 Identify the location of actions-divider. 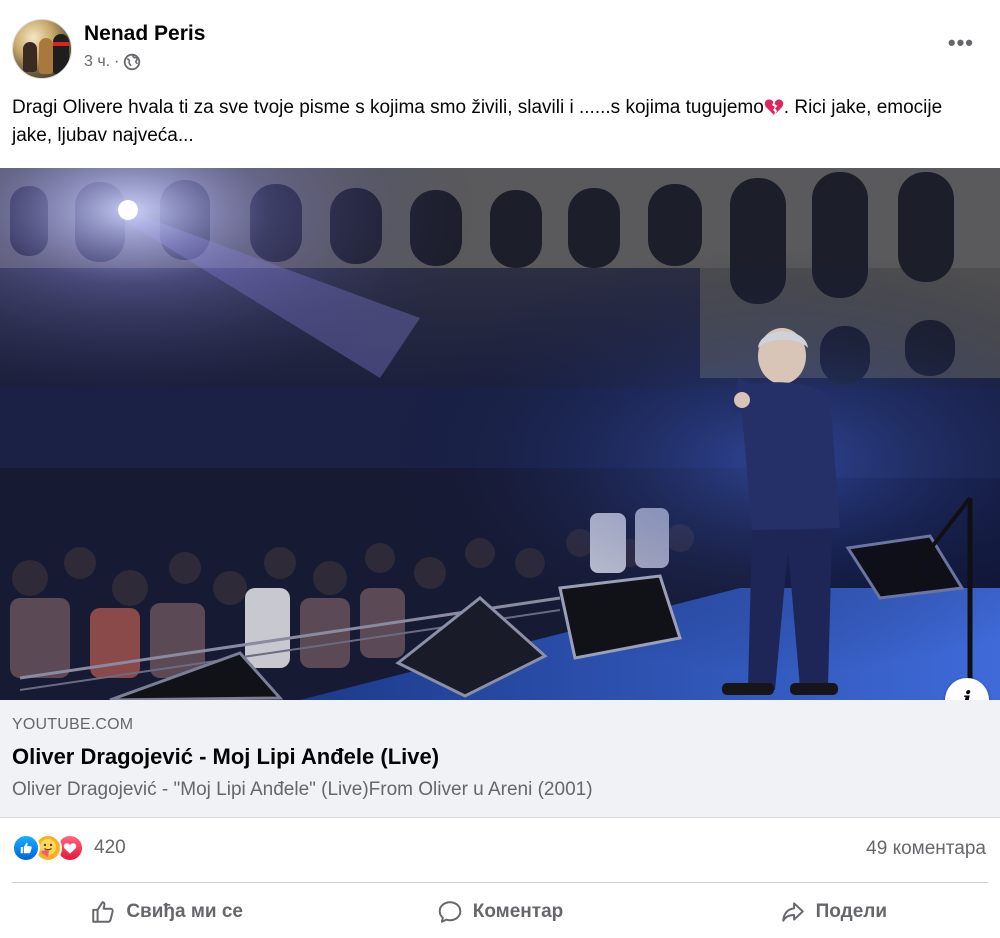
(500, 882).